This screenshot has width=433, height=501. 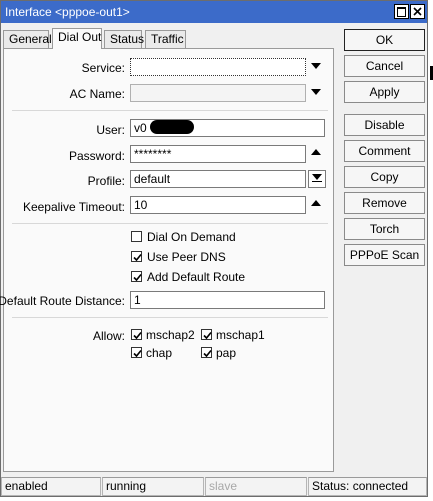 What do you see at coordinates (384, 66) in the screenshot?
I see `cancel-button: Cancel` at bounding box center [384, 66].